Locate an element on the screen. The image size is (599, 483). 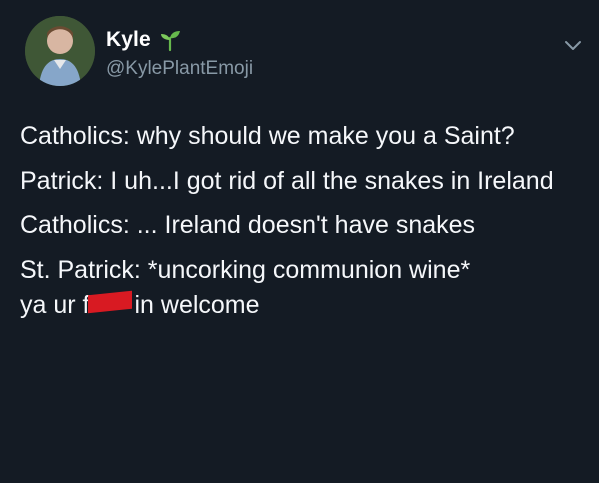
chevron-down-icon is located at coordinates (573, 46).